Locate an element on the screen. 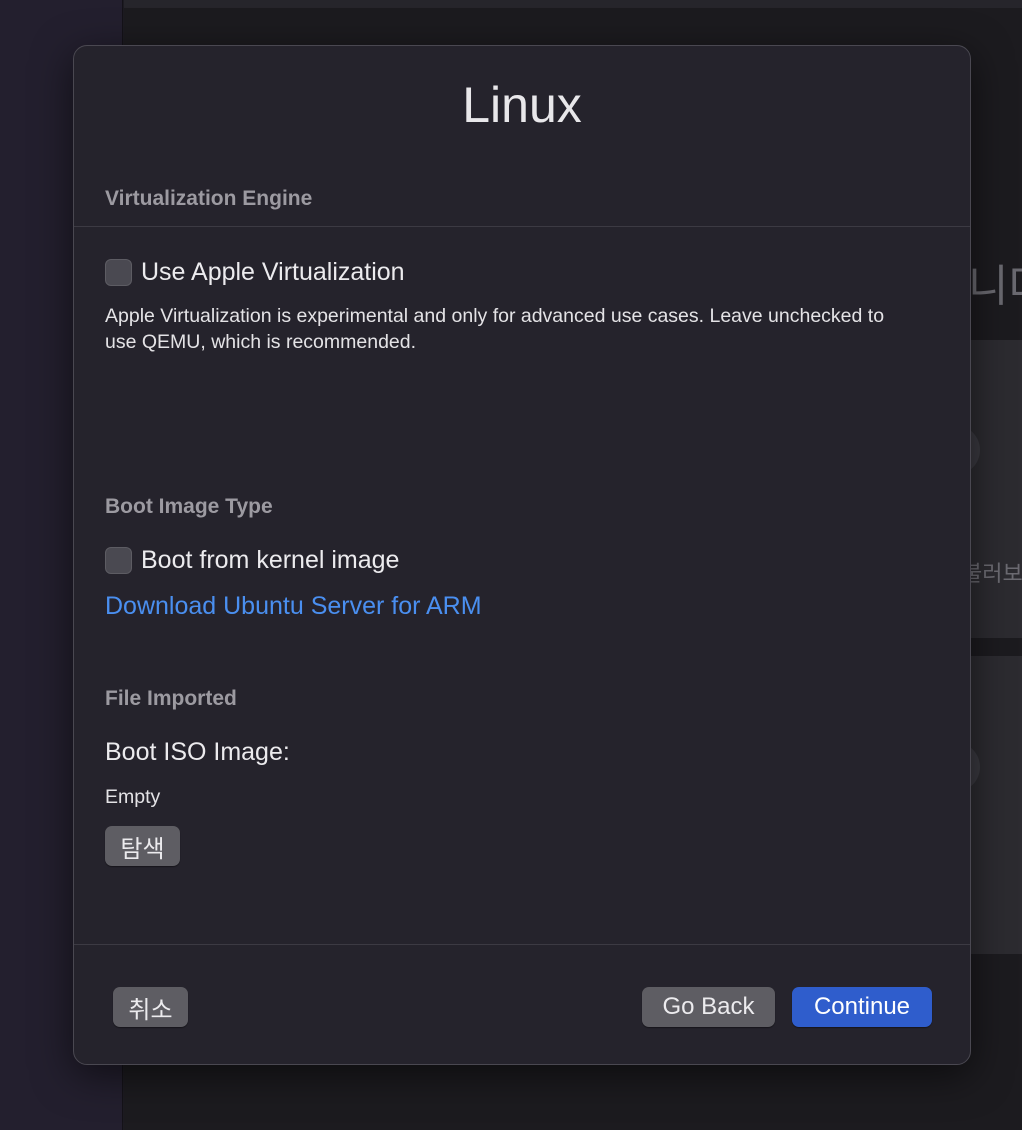  use-apple-virtualization-label: Use Apple Virtualization is located at coordinates (273, 272).